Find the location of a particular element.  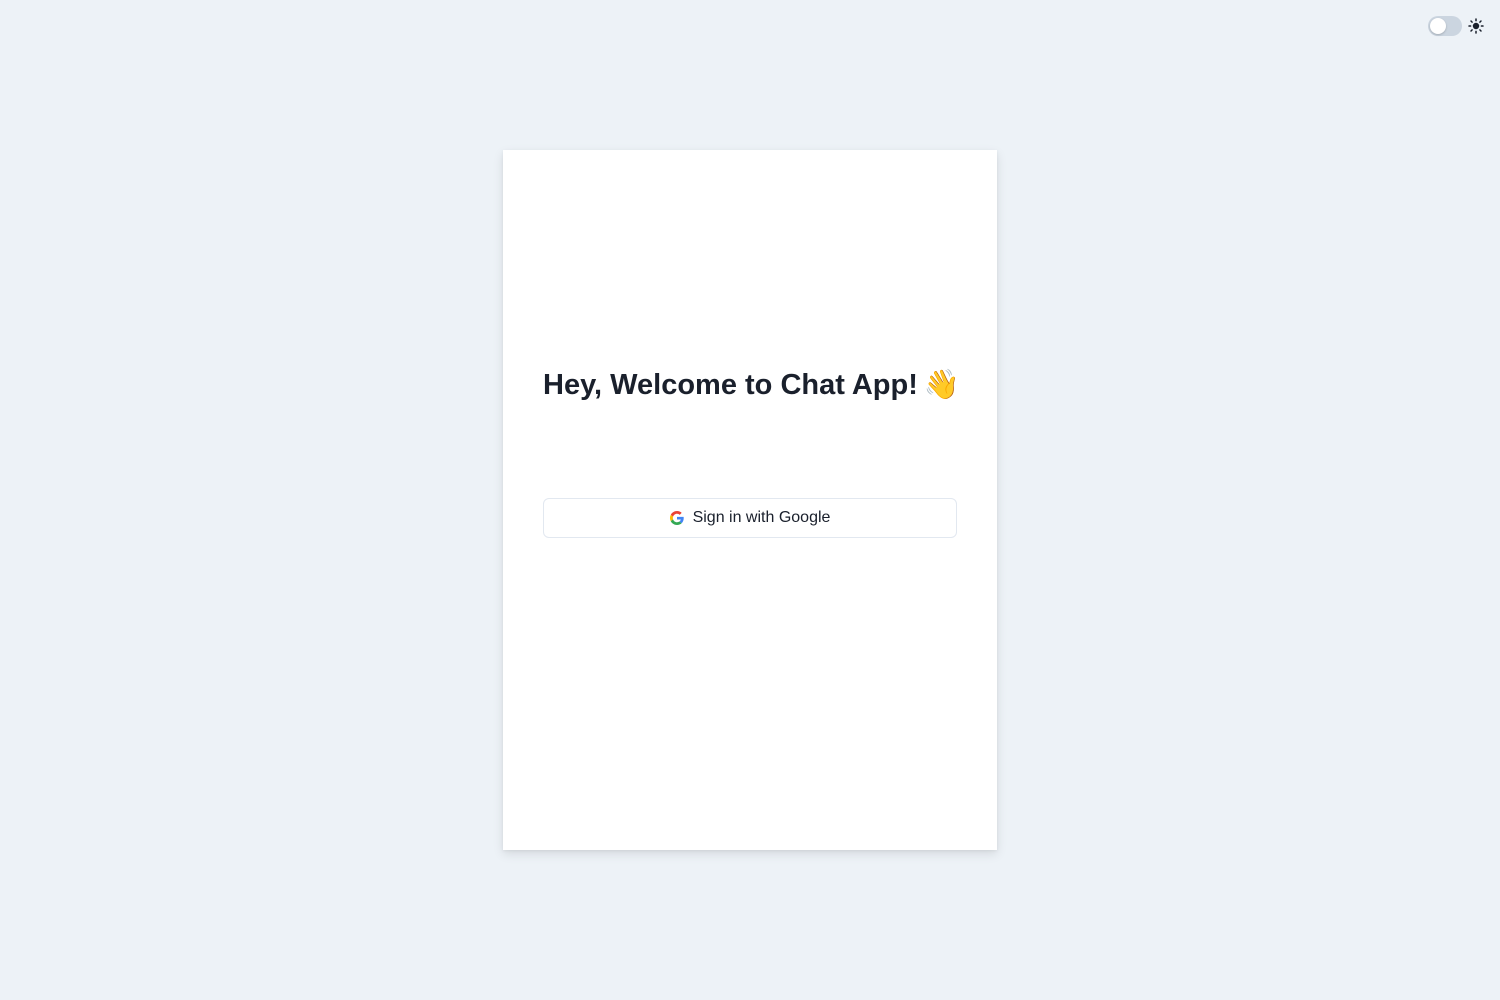

google-signin-label: Sign in with Google is located at coordinates (761, 517).